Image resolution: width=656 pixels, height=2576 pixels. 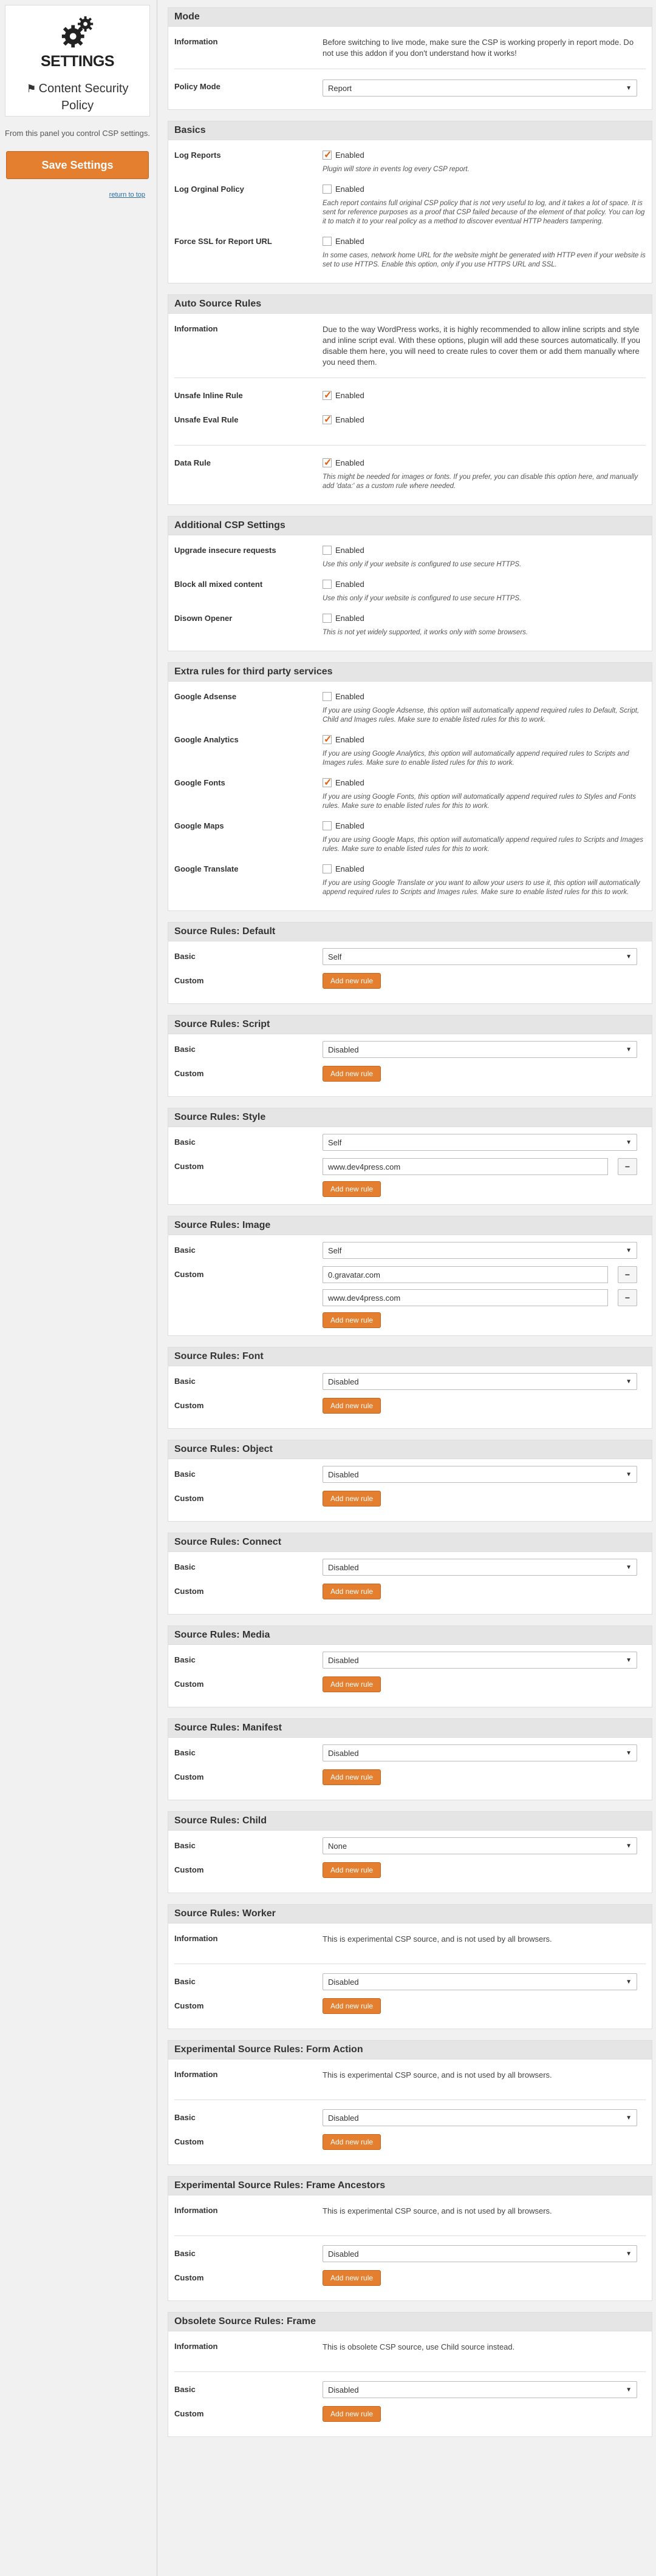 I want to click on save-settings-button: Save Settings, so click(x=77, y=165).